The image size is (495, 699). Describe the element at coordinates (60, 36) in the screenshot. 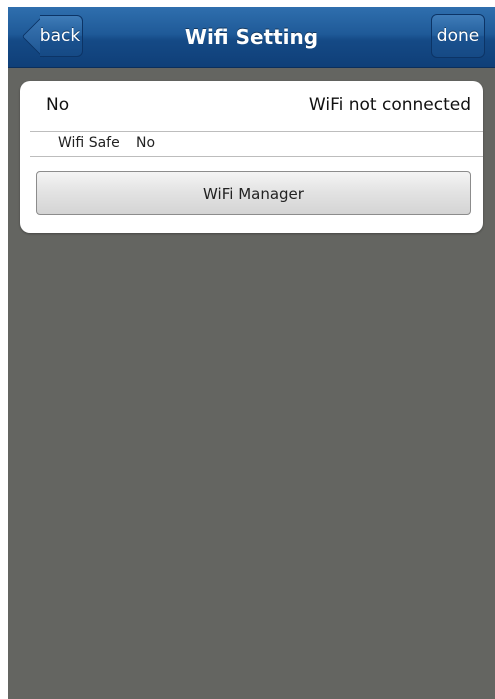

I see `back-button-label: back` at that location.